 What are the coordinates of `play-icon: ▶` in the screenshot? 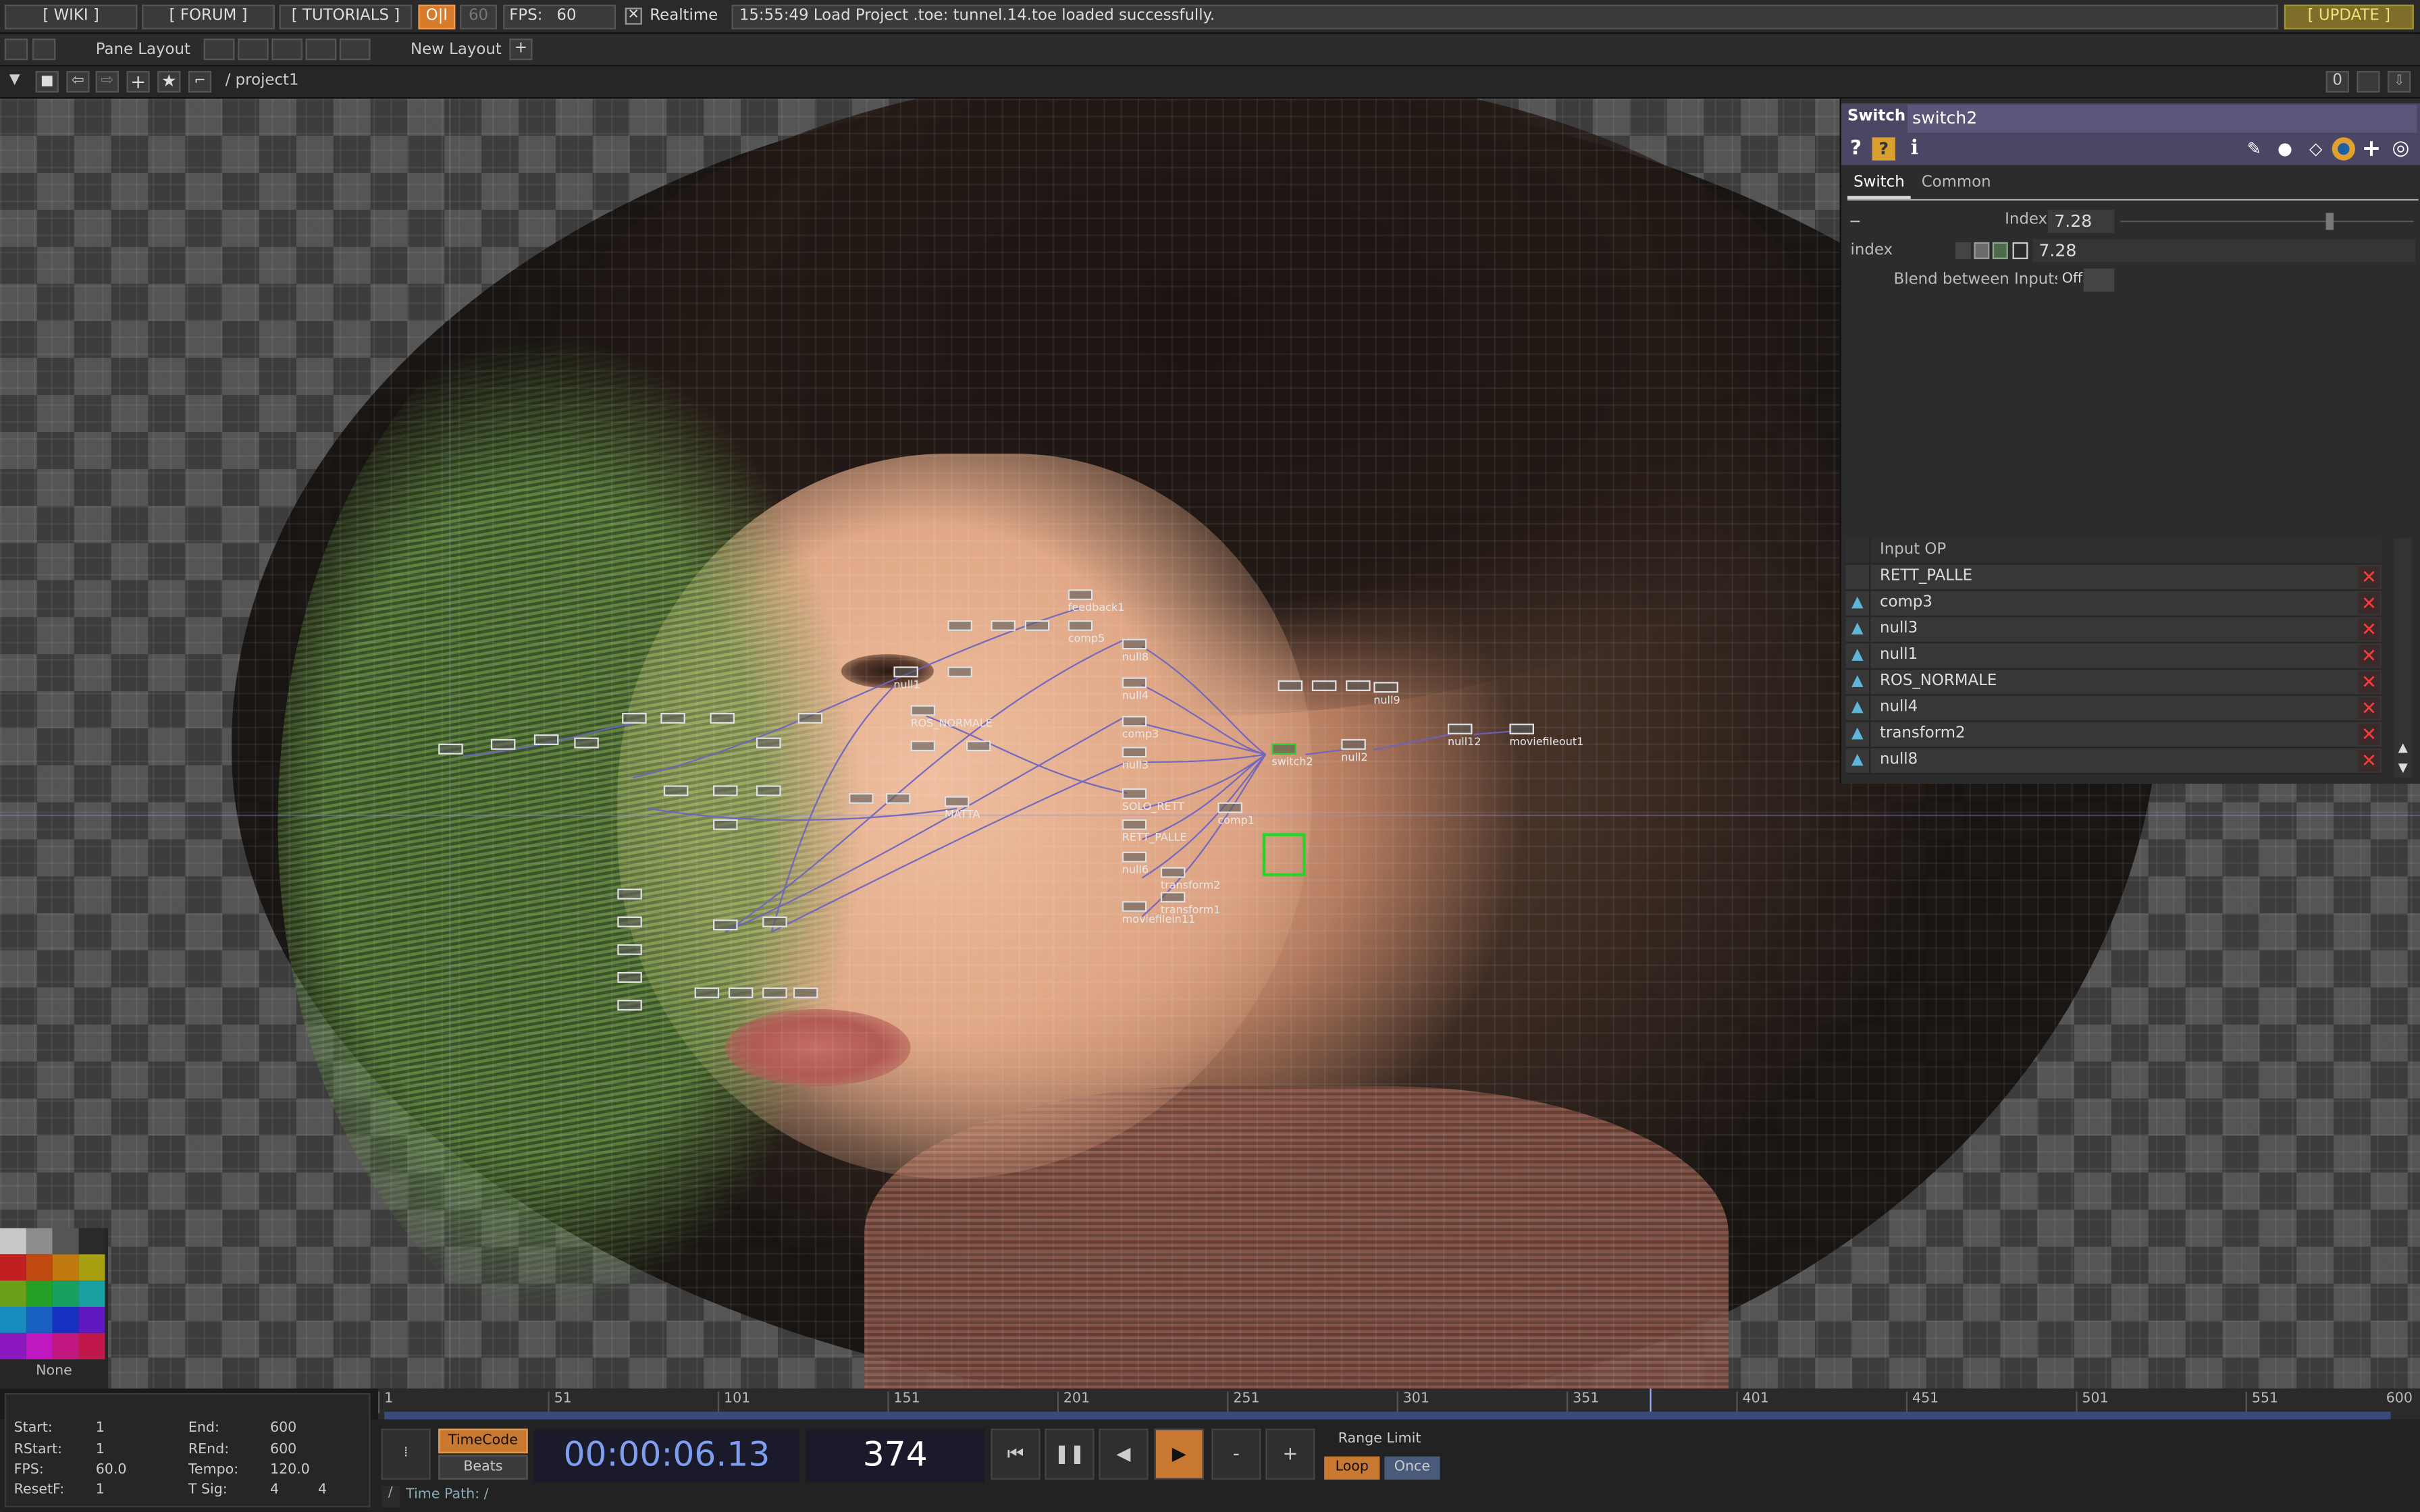 It's located at (1179, 1454).